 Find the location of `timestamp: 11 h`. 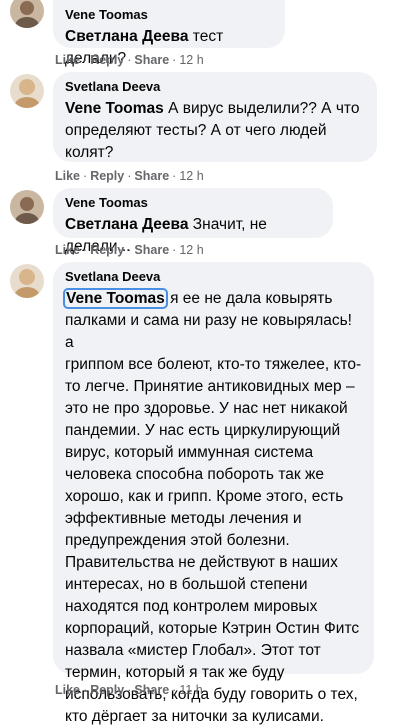

timestamp: 11 h is located at coordinates (190, 690).